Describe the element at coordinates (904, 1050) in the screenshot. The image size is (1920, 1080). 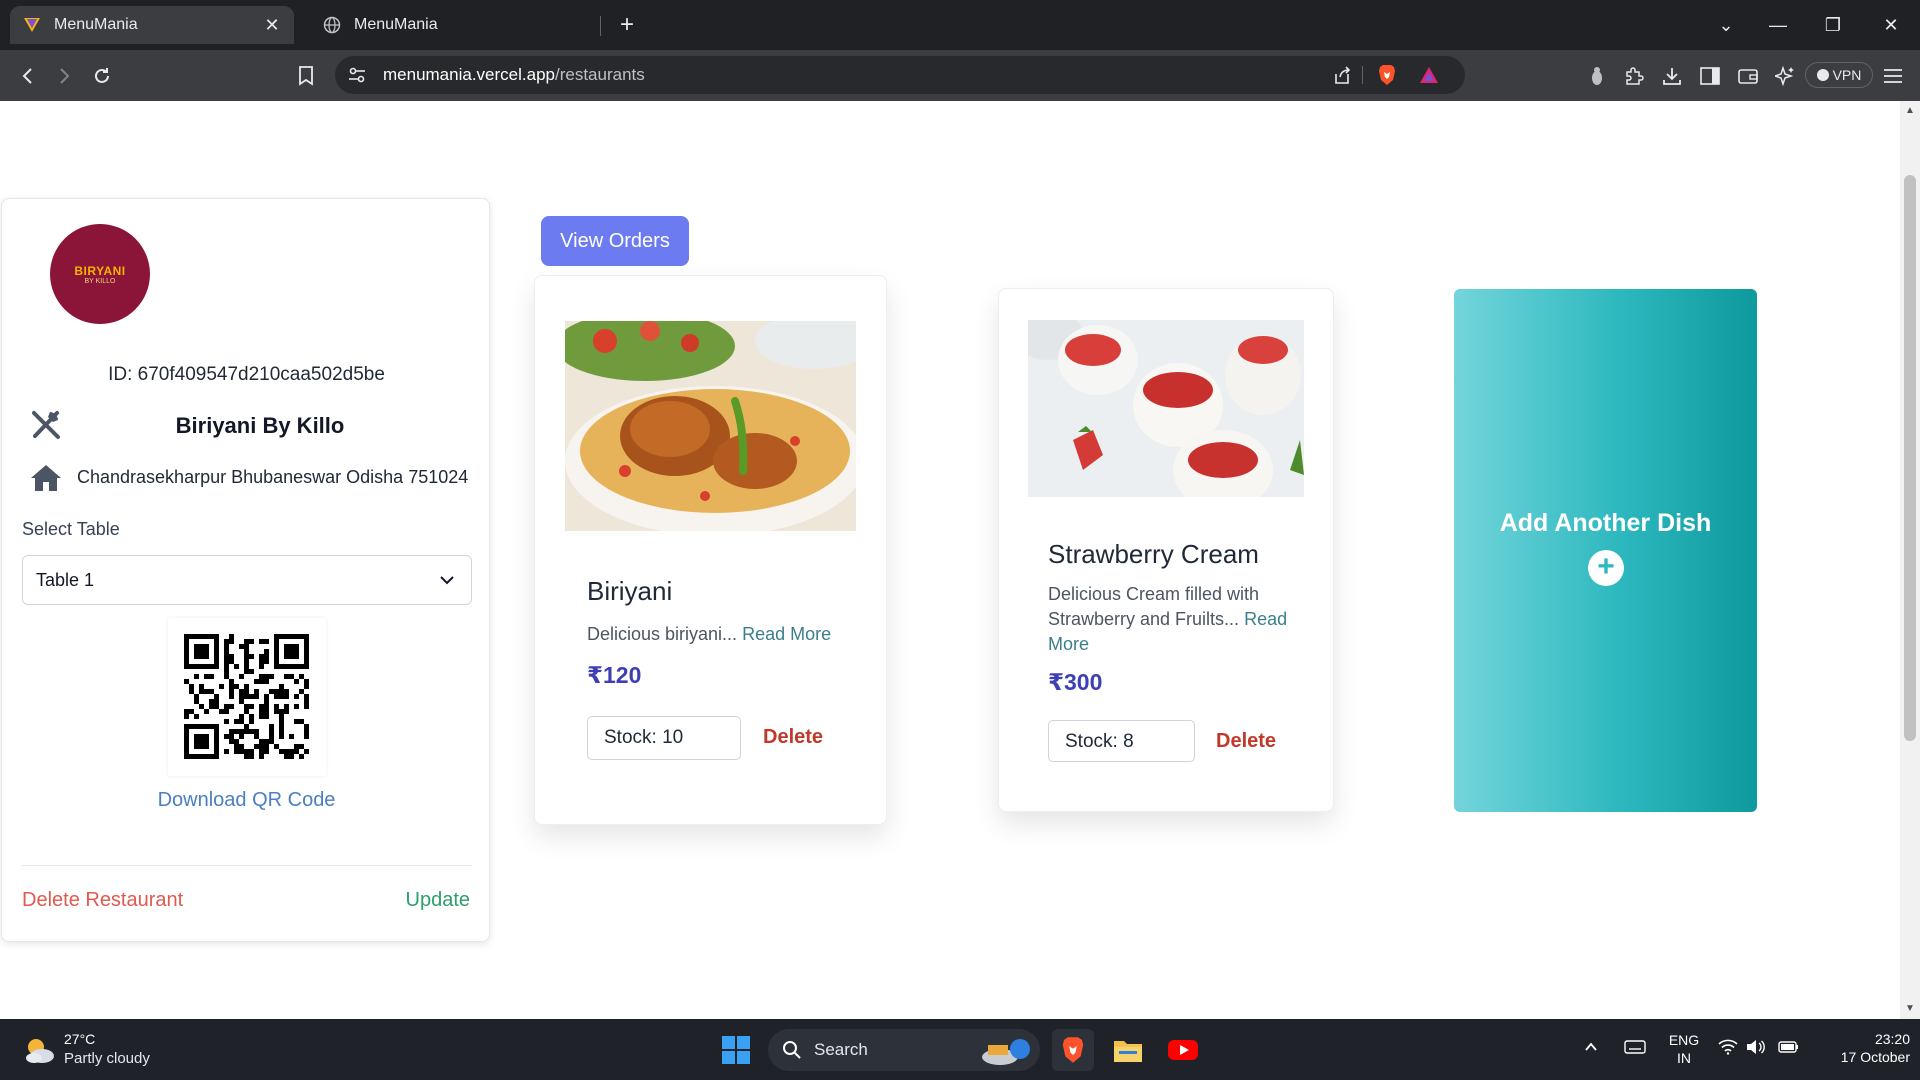
I see `taskbar-search: Search` at that location.